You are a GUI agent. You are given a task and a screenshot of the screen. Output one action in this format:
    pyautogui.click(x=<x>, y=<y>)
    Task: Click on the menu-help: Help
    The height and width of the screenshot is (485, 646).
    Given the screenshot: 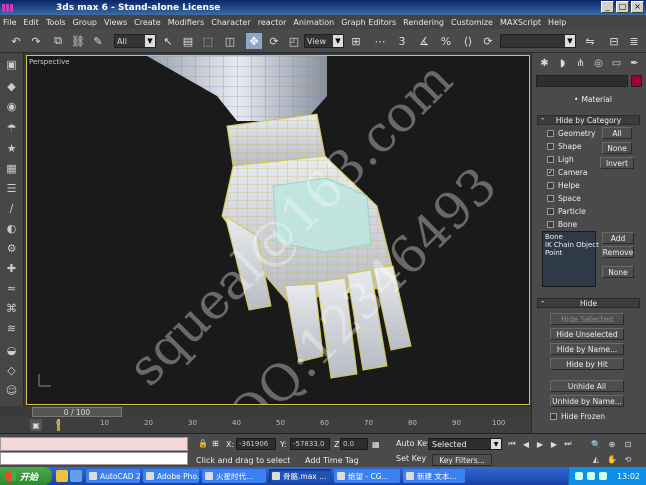 What is the action you would take?
    pyautogui.click(x=557, y=22)
    